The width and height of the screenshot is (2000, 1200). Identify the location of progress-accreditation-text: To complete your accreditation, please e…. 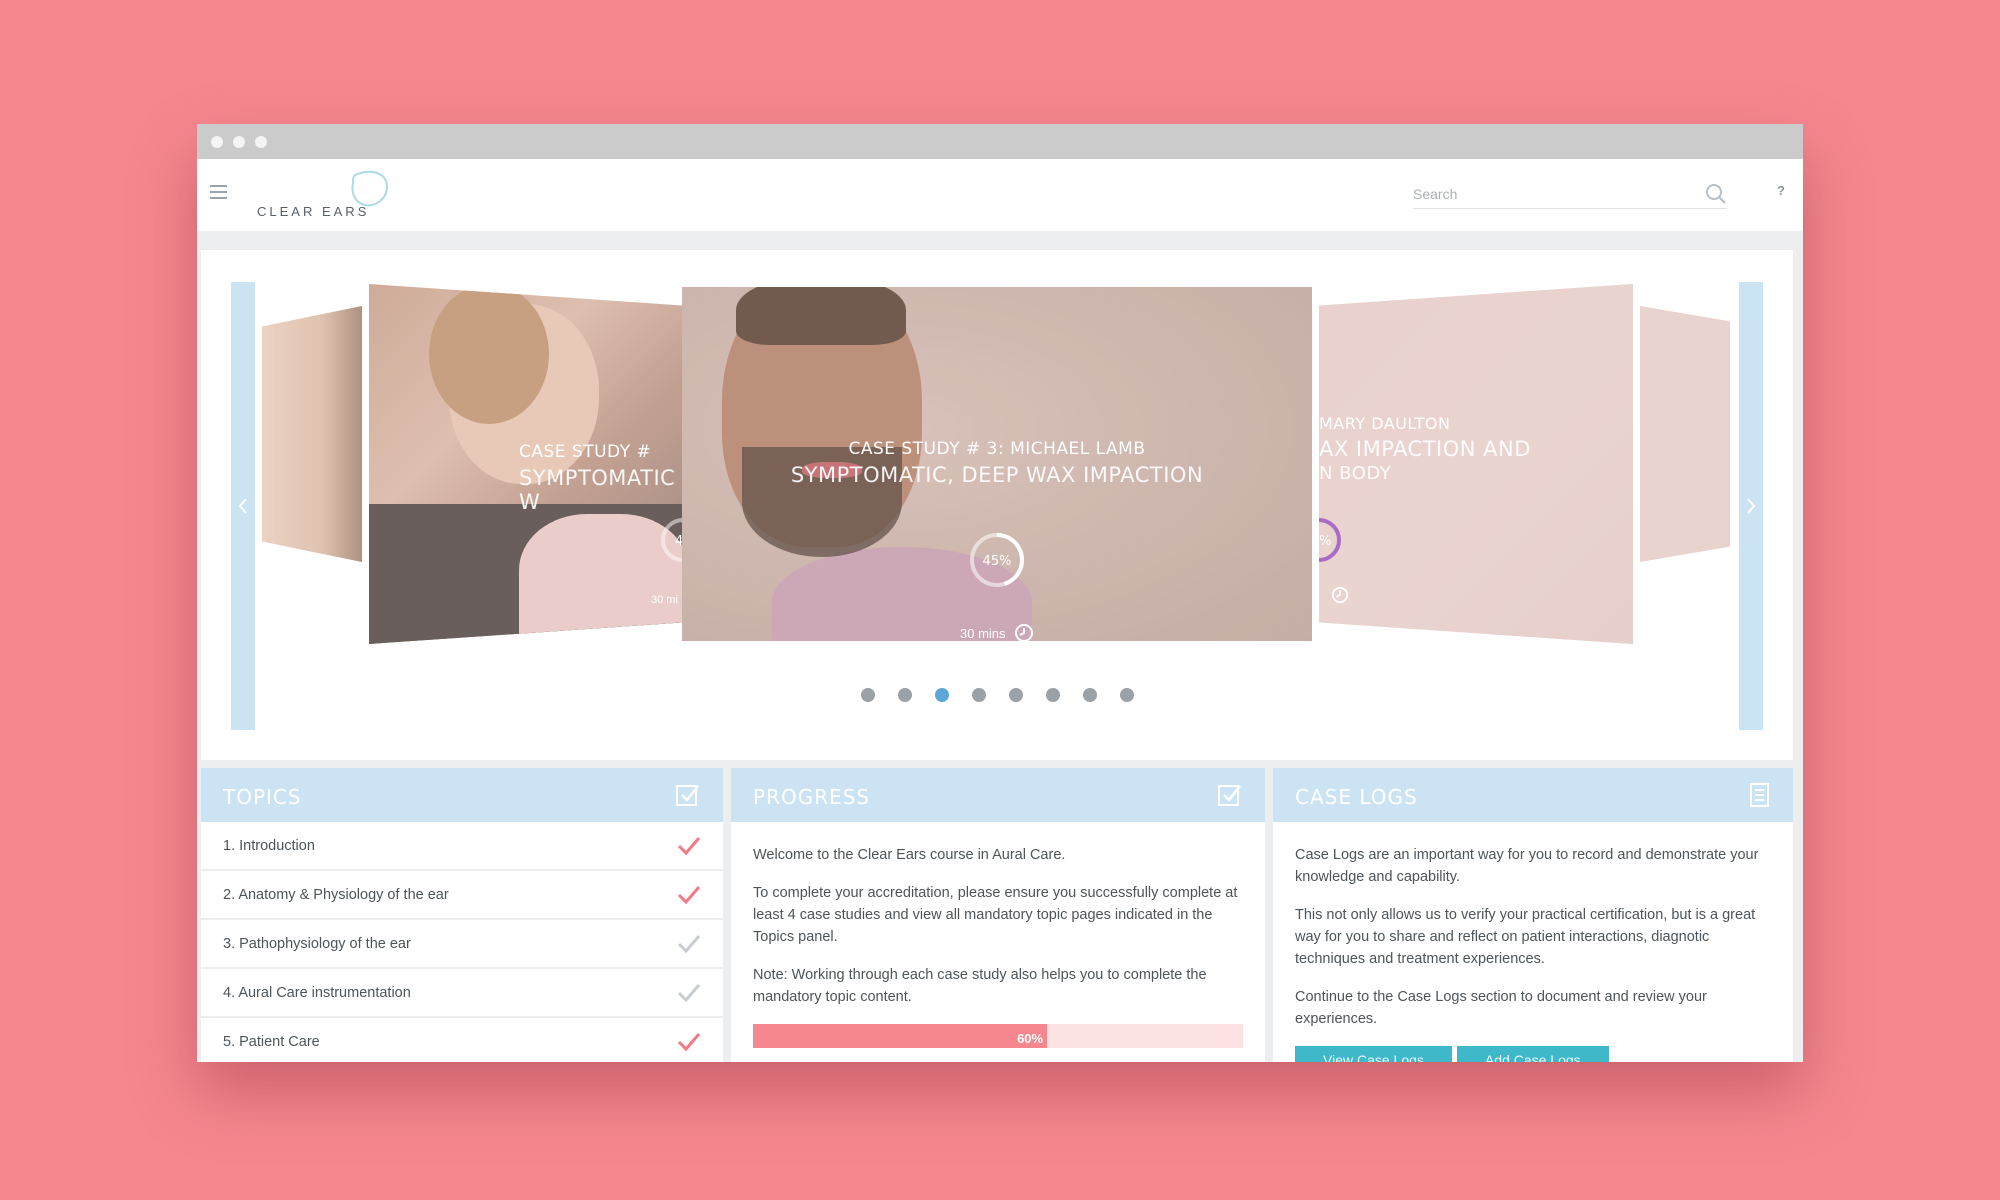
(995, 915).